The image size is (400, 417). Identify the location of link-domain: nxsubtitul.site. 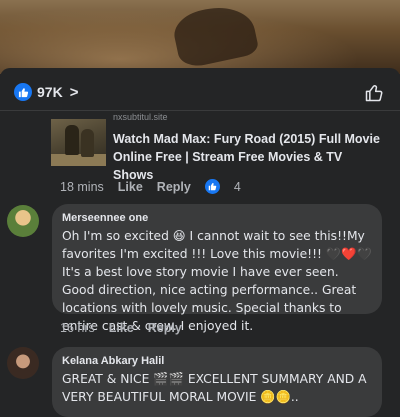
(140, 117).